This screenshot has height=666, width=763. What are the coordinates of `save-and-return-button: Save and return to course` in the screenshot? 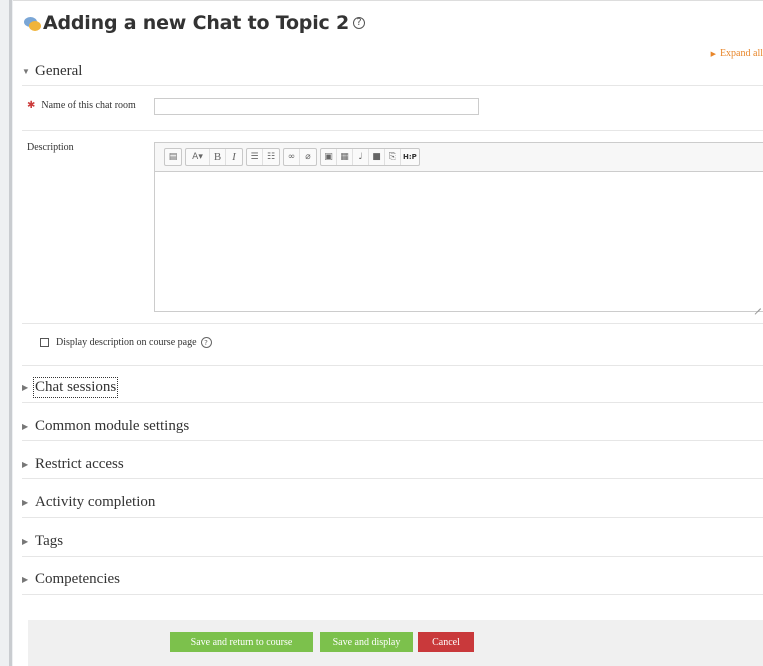 It's located at (241, 642).